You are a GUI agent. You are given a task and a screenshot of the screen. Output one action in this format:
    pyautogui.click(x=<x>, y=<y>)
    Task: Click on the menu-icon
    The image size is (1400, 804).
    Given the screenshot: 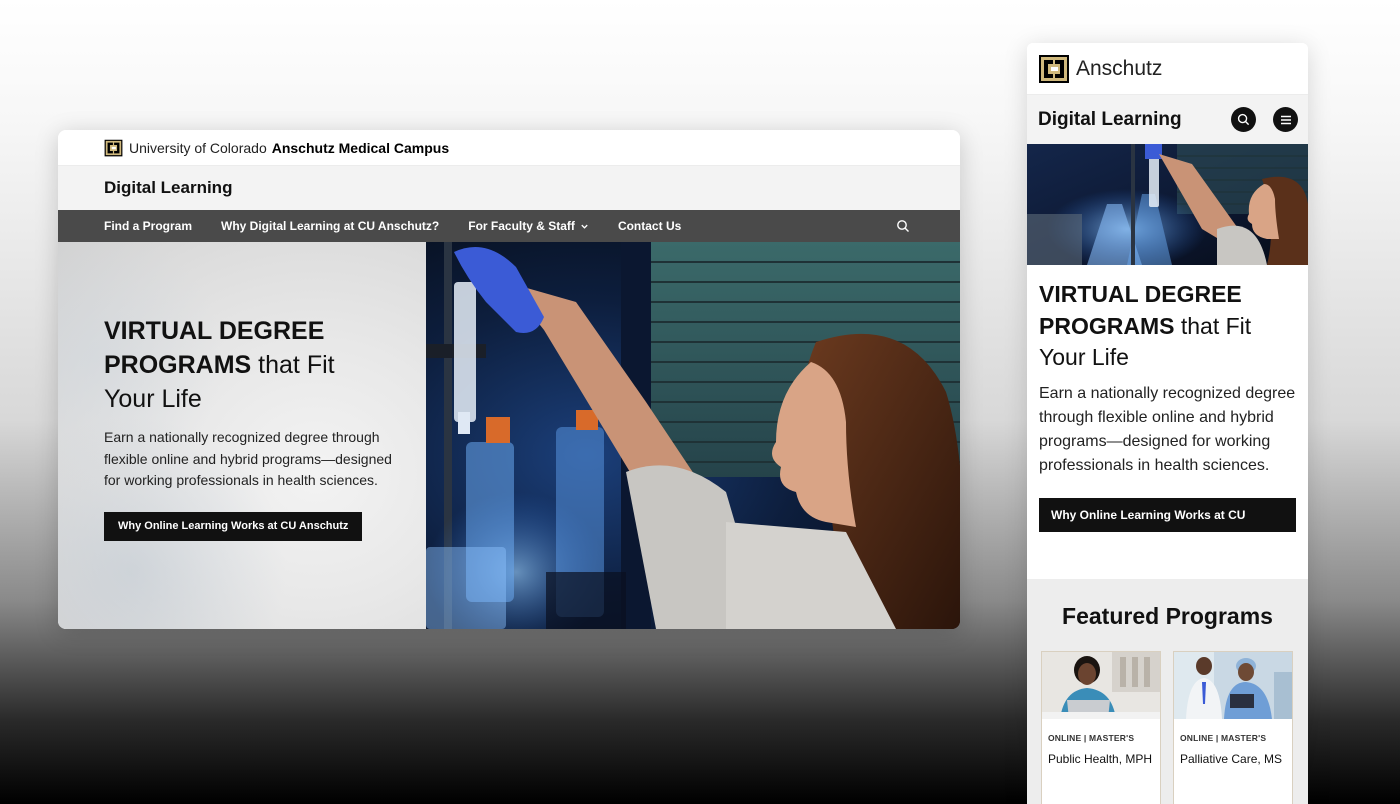 What is the action you would take?
    pyautogui.click(x=1285, y=119)
    